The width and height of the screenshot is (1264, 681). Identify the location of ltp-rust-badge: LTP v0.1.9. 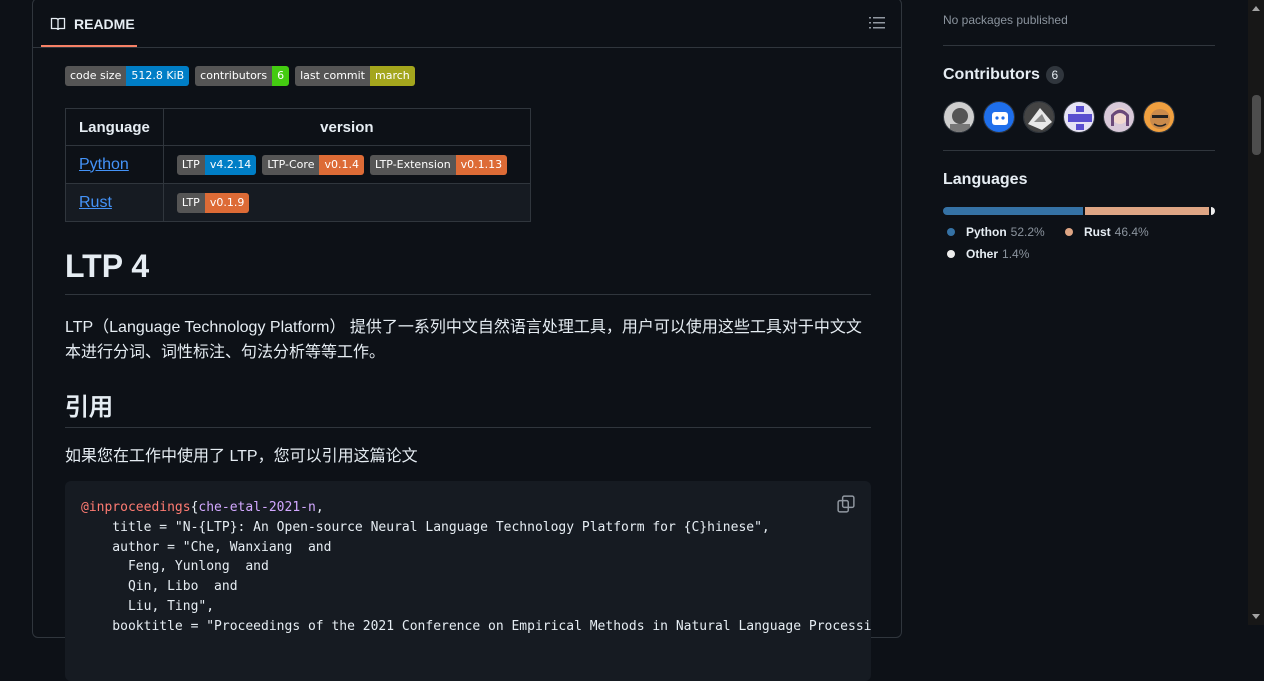
(213, 202).